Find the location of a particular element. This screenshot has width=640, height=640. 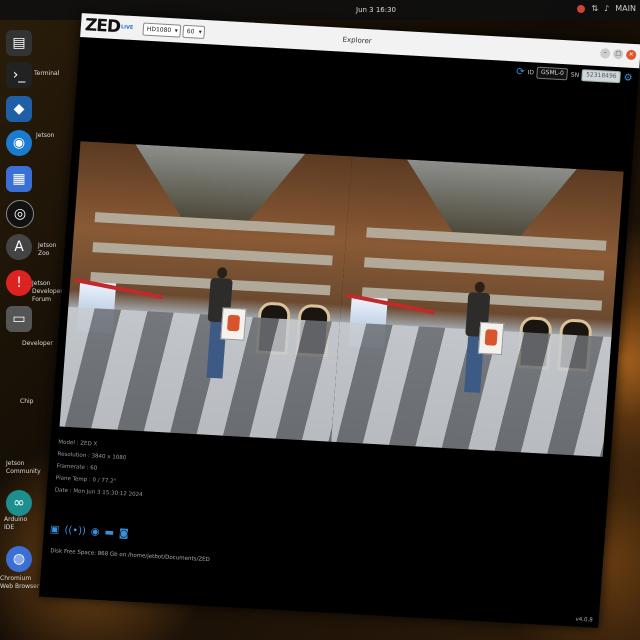

browser-icon: ◉ is located at coordinates (19, 143).